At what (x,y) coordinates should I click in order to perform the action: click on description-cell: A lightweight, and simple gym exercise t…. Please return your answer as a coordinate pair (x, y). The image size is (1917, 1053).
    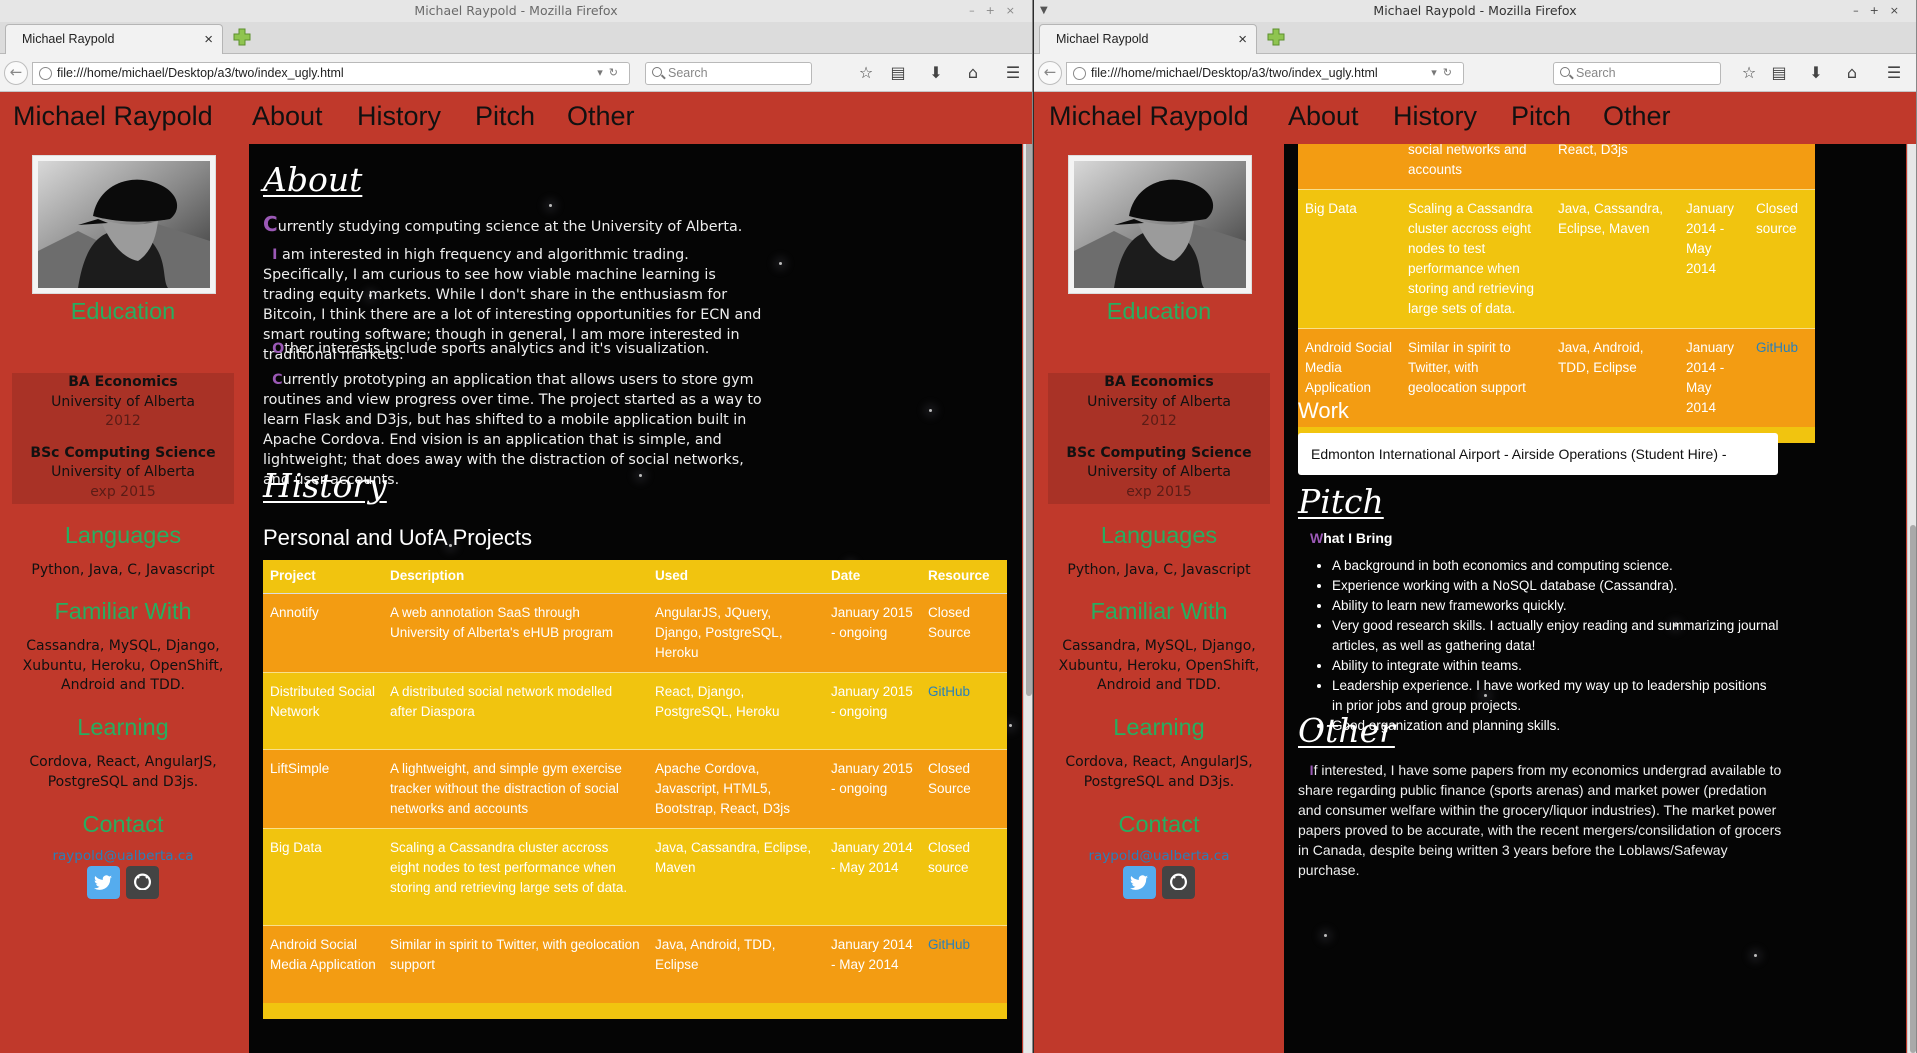
    Looking at the image, I should click on (515, 788).